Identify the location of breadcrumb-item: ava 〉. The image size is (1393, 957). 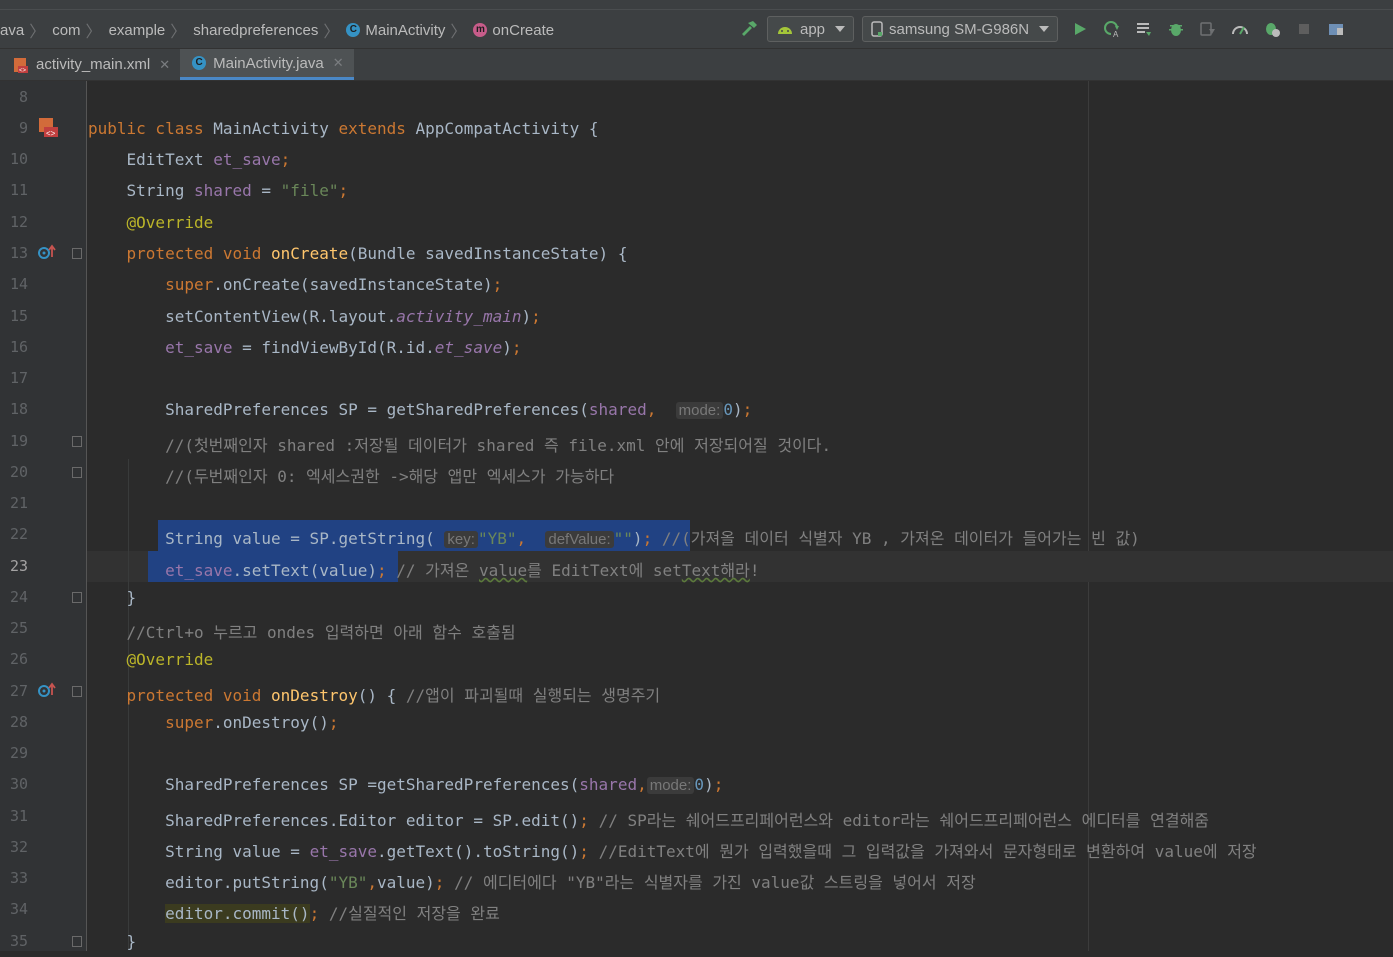
(26, 30).